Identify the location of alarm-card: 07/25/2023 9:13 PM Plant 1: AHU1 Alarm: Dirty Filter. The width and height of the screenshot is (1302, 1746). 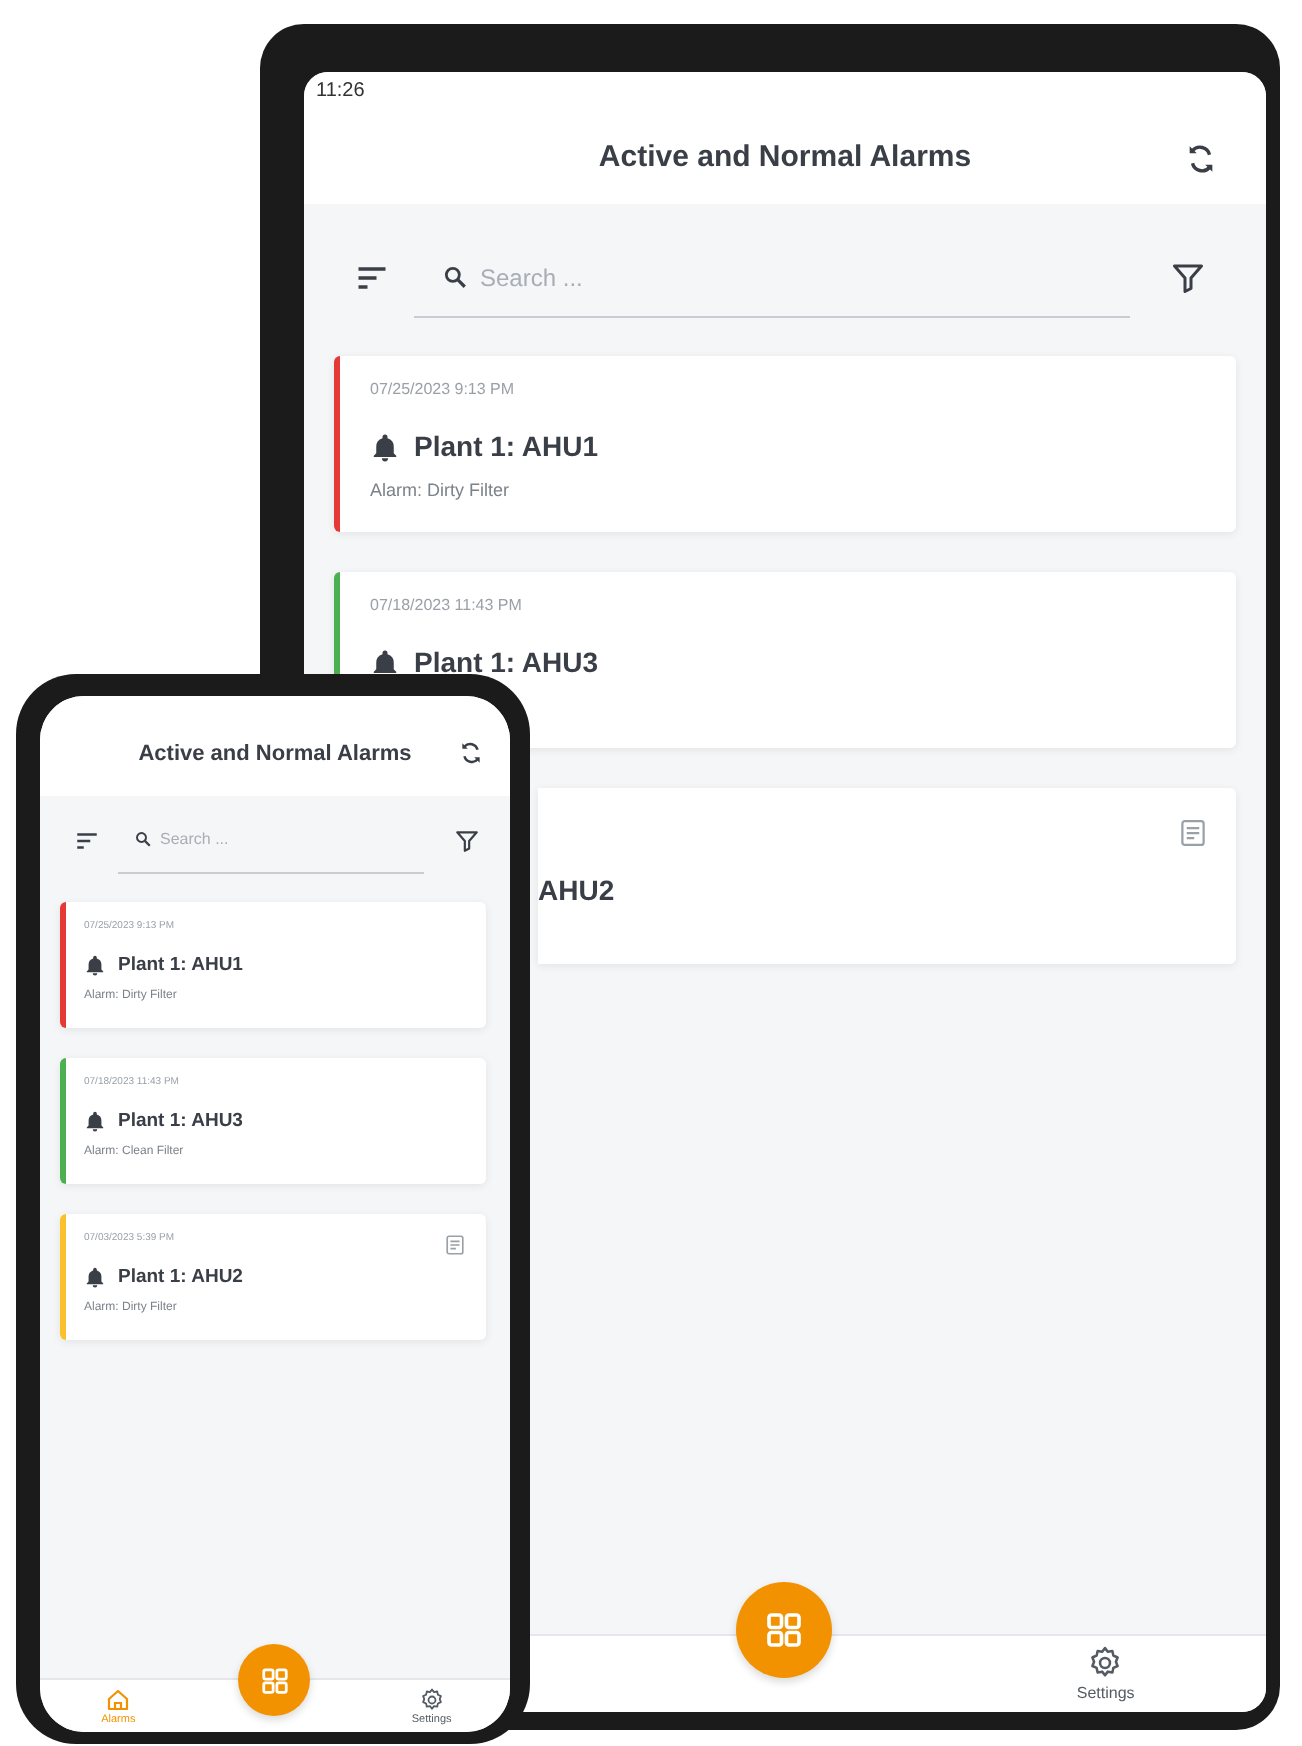
(785, 444).